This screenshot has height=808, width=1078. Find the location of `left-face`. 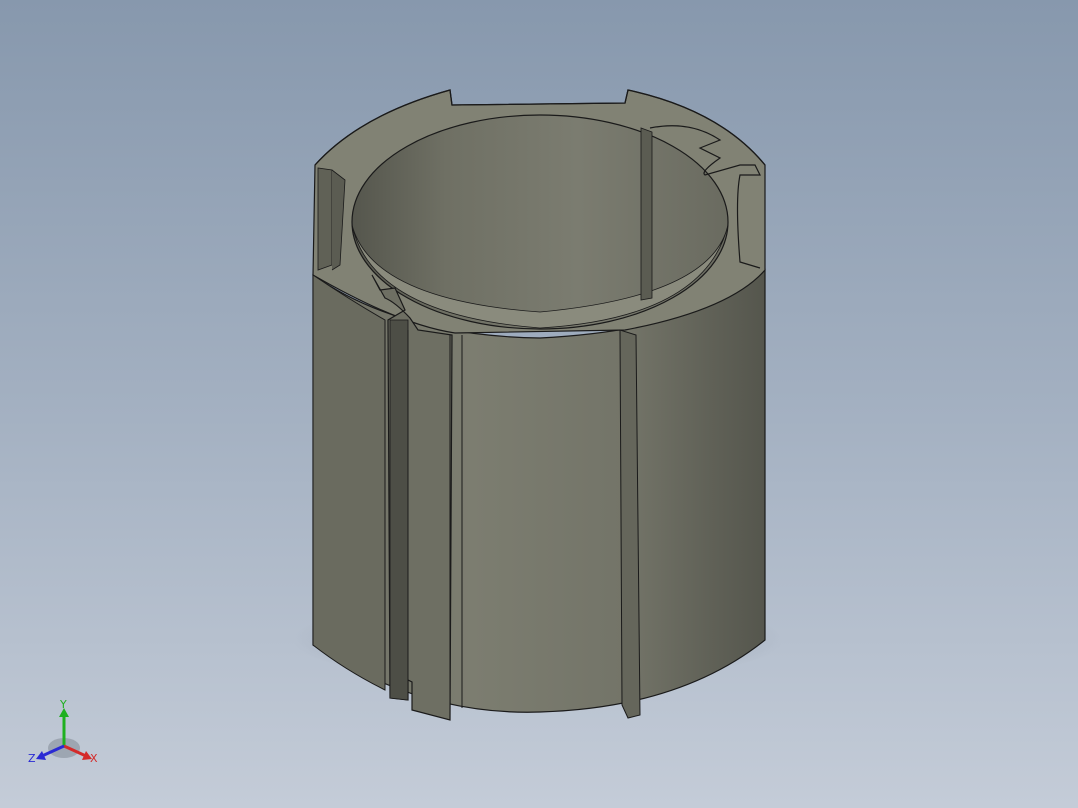

left-face is located at coordinates (349, 482).